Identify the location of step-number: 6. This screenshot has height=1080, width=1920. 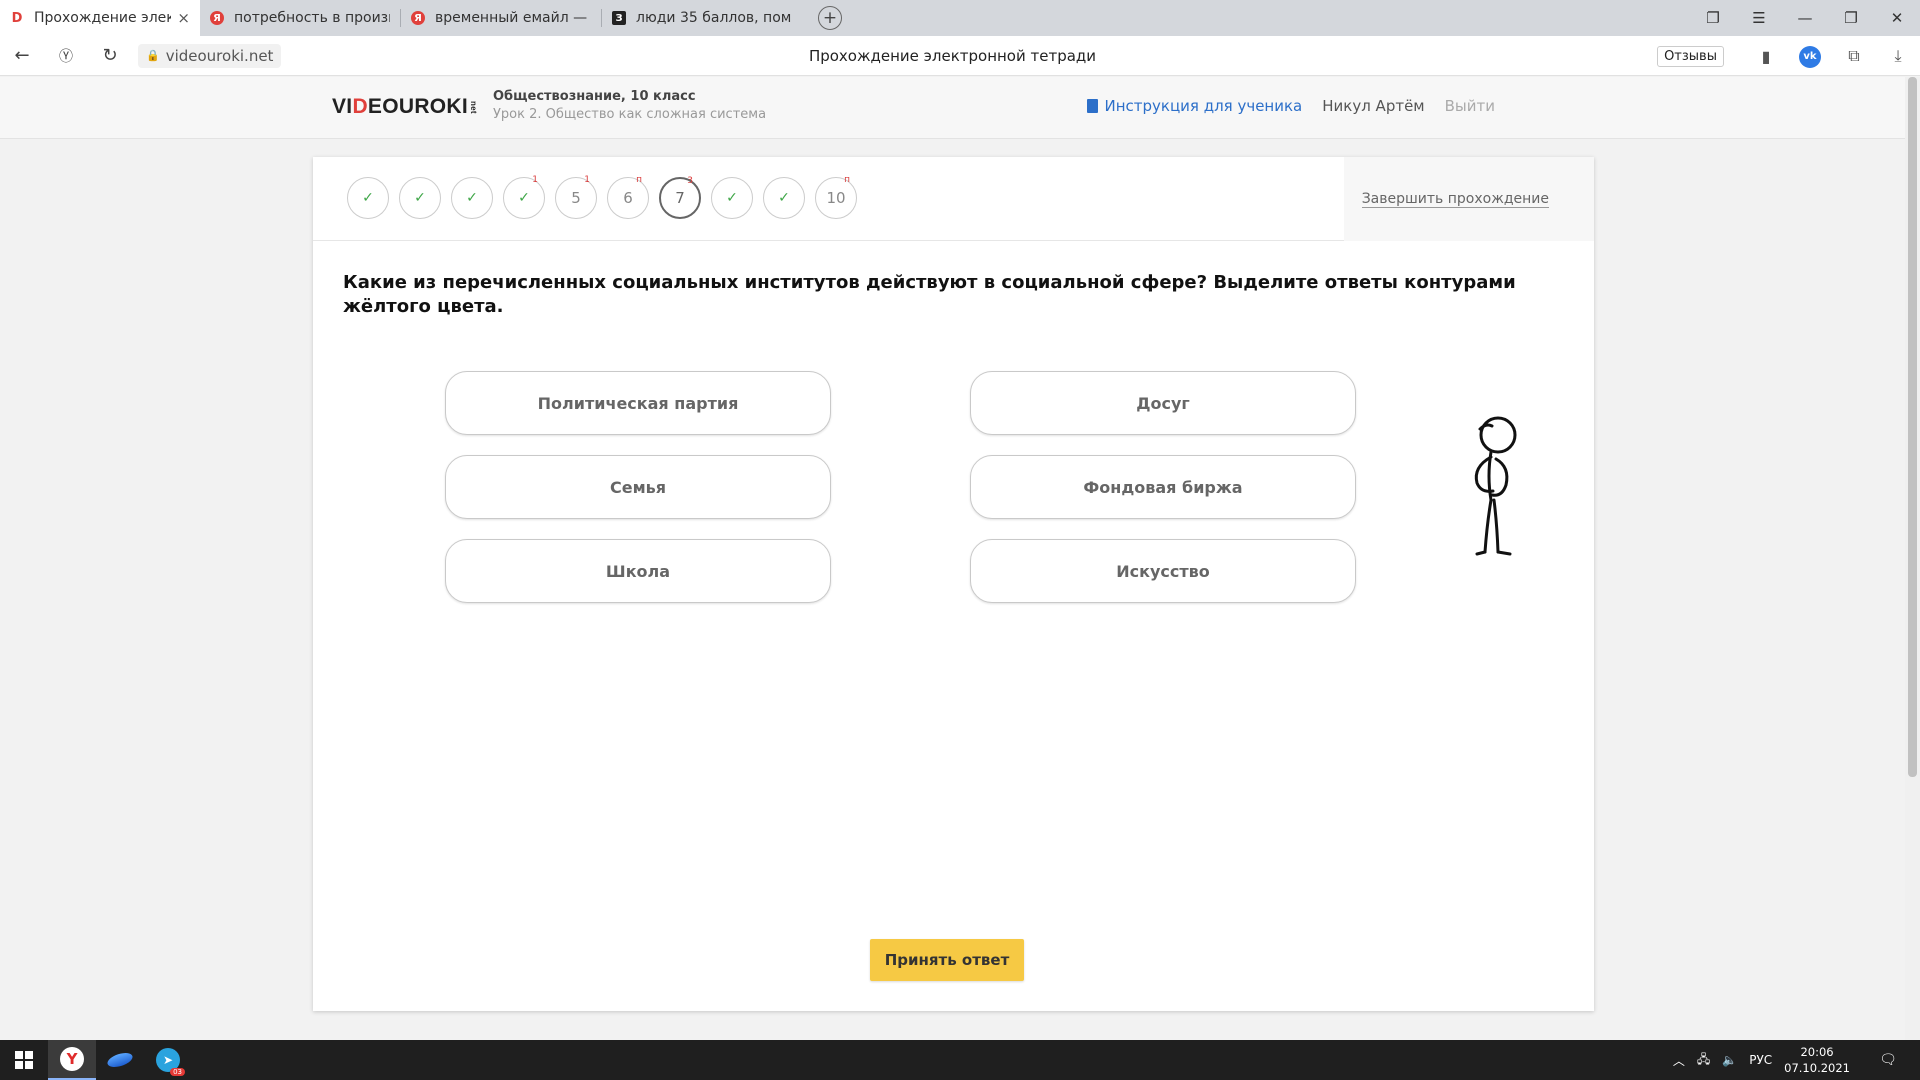
(628, 198).